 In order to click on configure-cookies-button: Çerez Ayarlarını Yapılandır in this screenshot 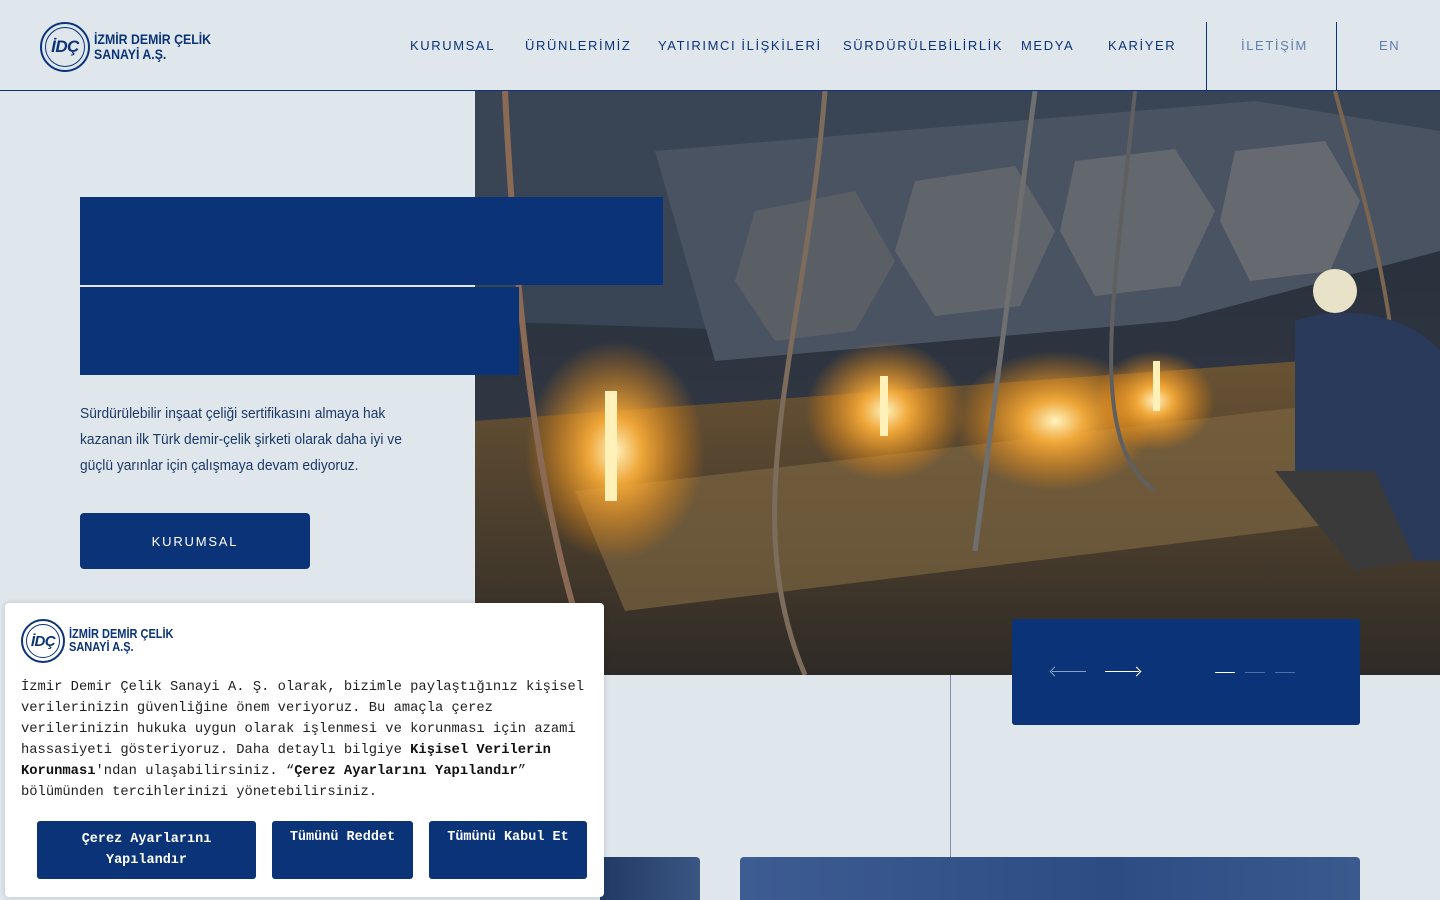, I will do `click(146, 850)`.